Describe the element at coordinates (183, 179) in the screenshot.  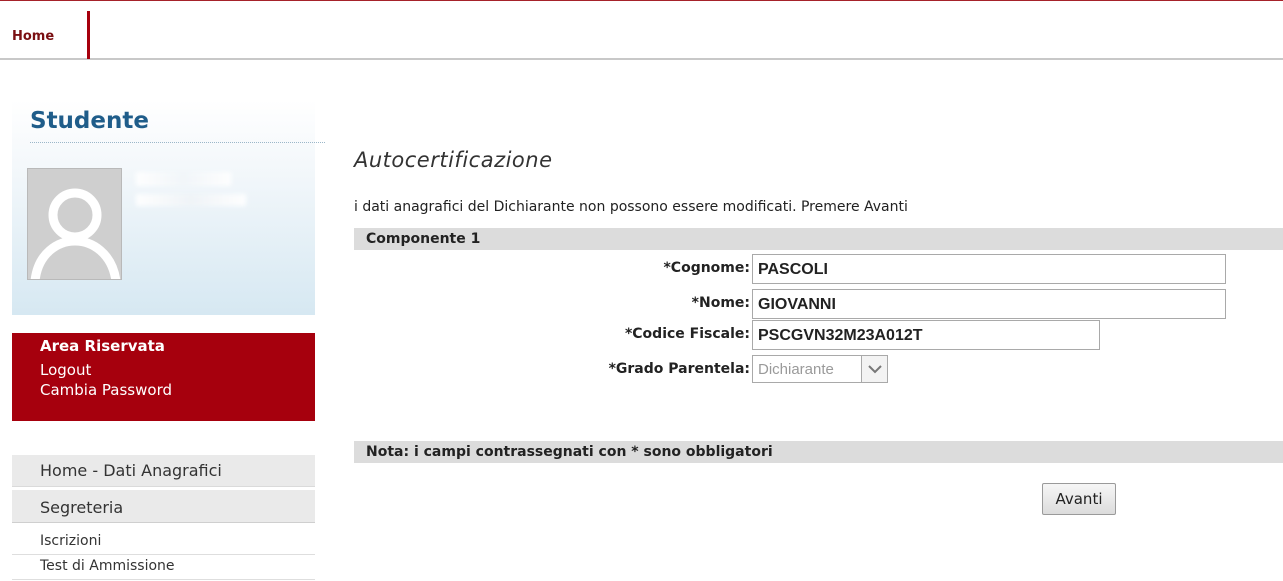
I see `redacted-name` at that location.